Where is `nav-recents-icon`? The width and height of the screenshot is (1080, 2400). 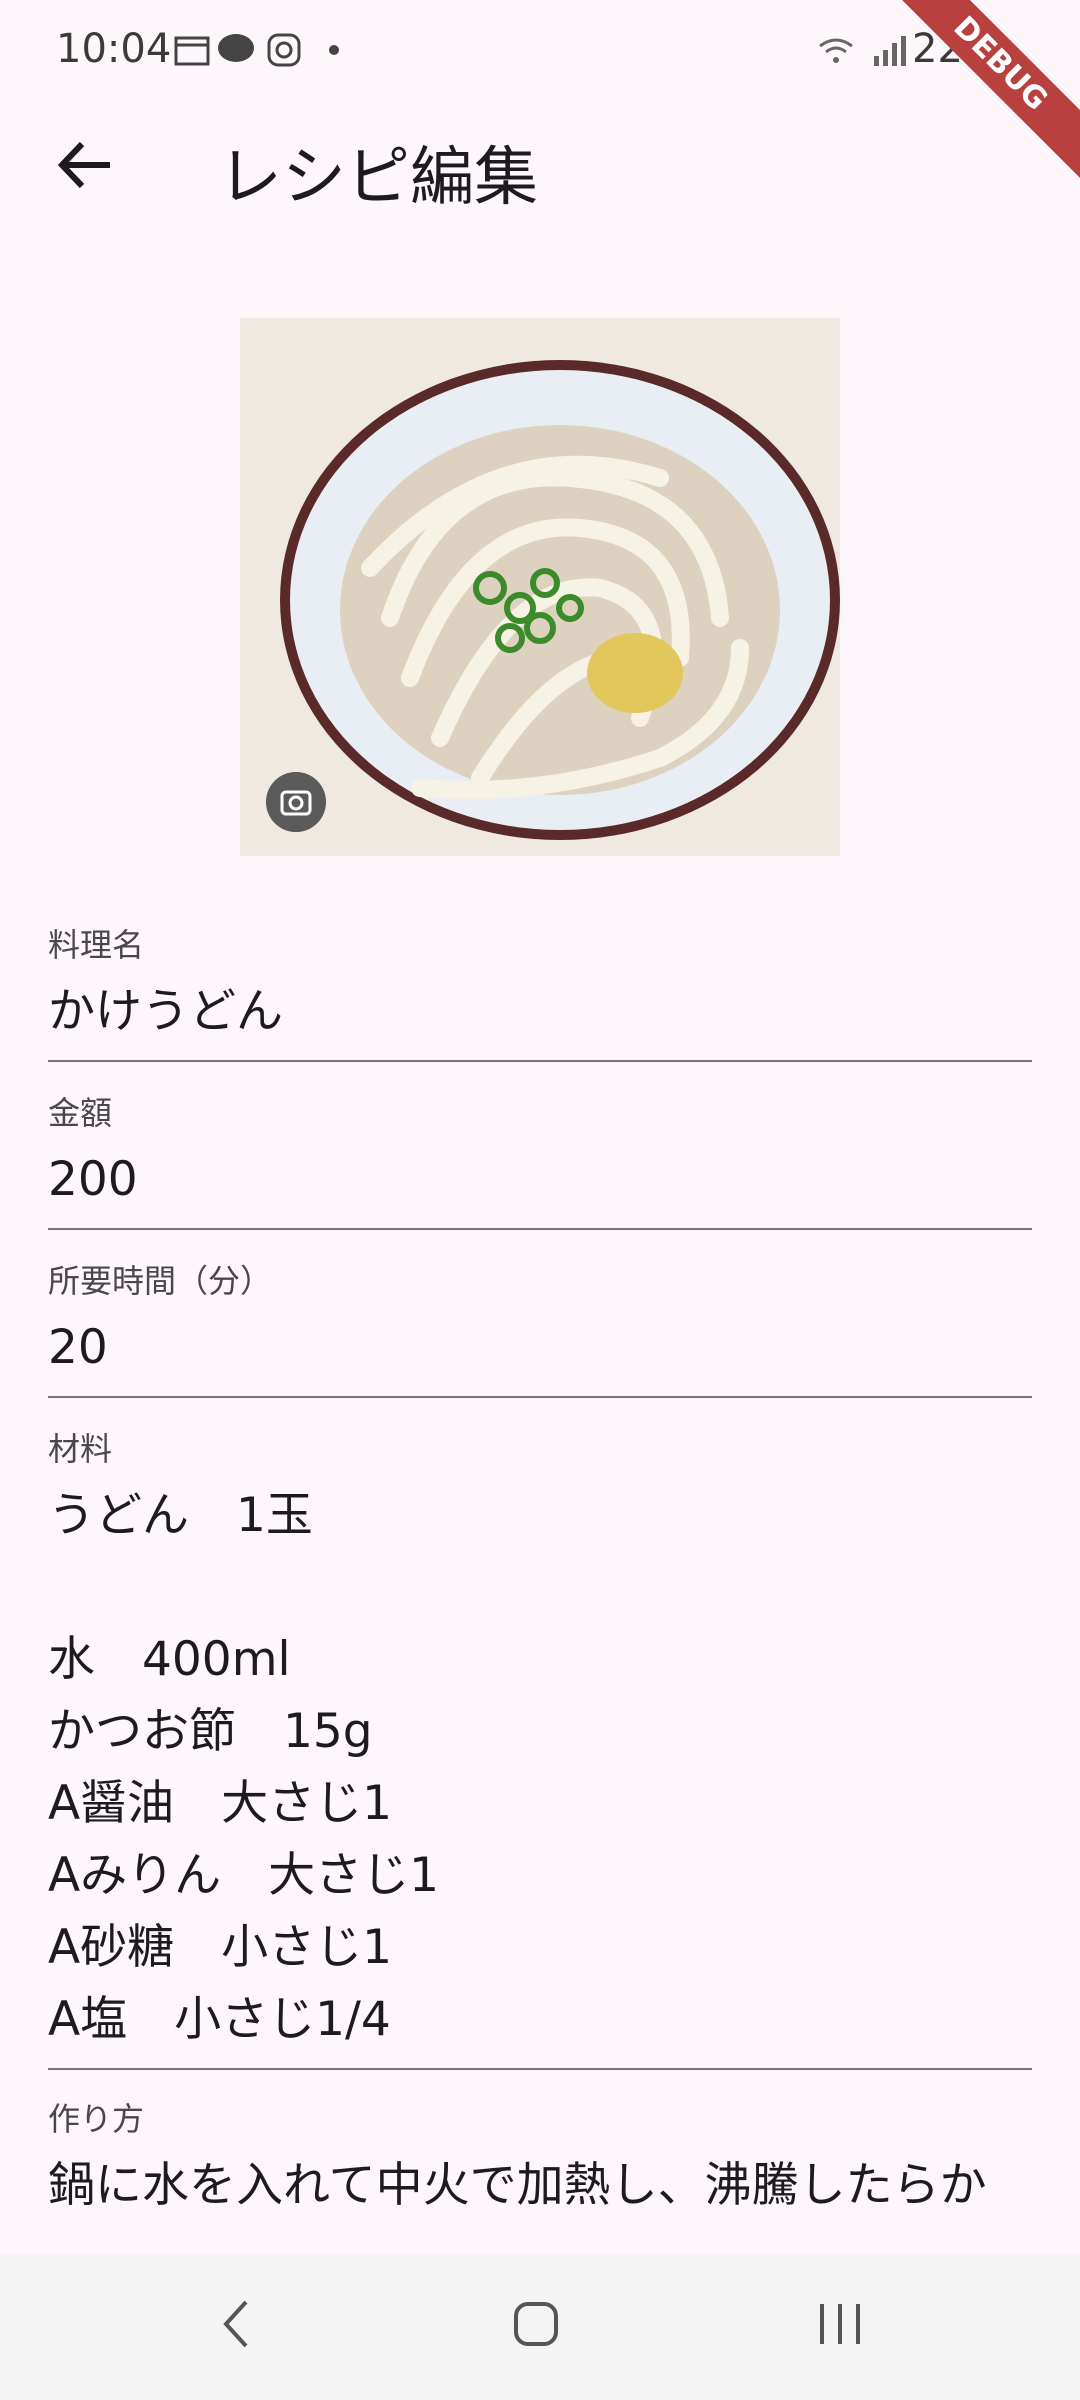 nav-recents-icon is located at coordinates (840, 2324).